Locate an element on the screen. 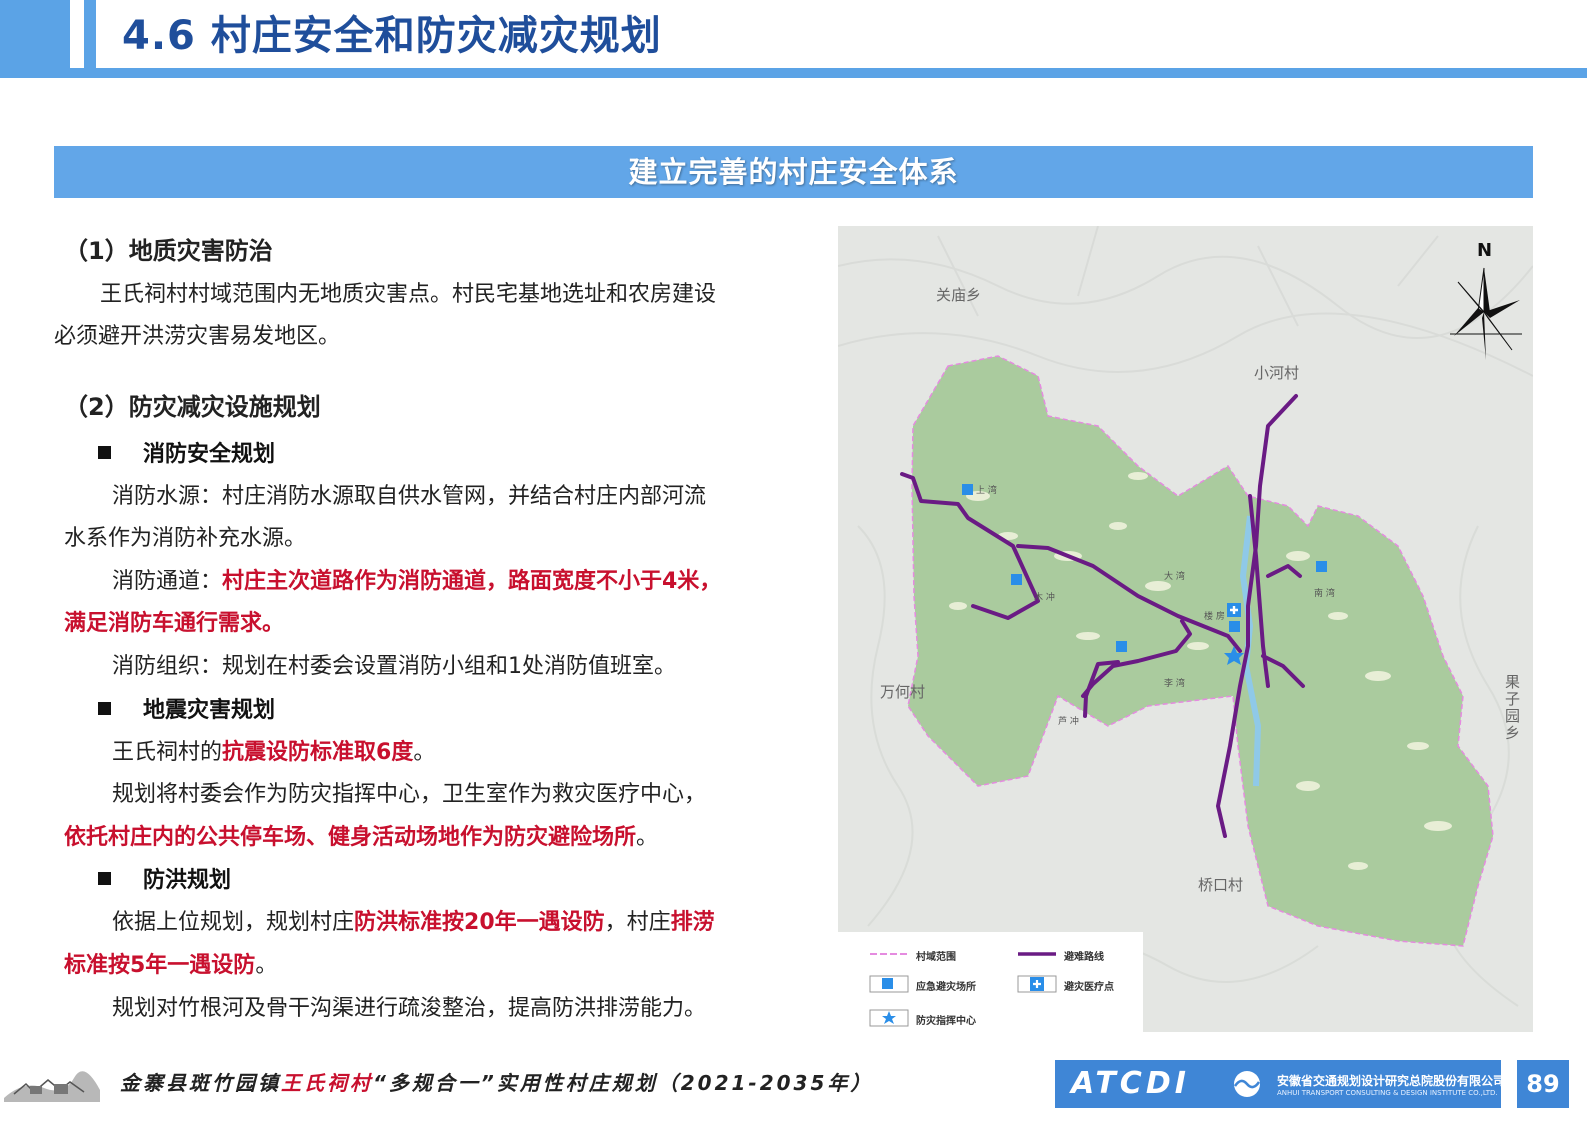  flood-line3: 规划对竹根河及骨干沟渠进行疏浚整治，提高防洪排涝能力。 is located at coordinates (409, 1008).